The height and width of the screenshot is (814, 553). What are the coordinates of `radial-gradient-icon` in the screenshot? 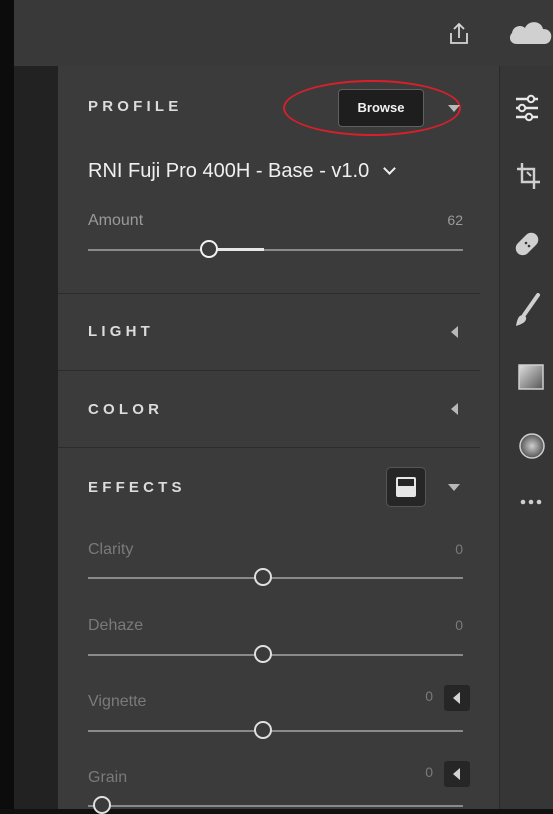 It's located at (532, 448).